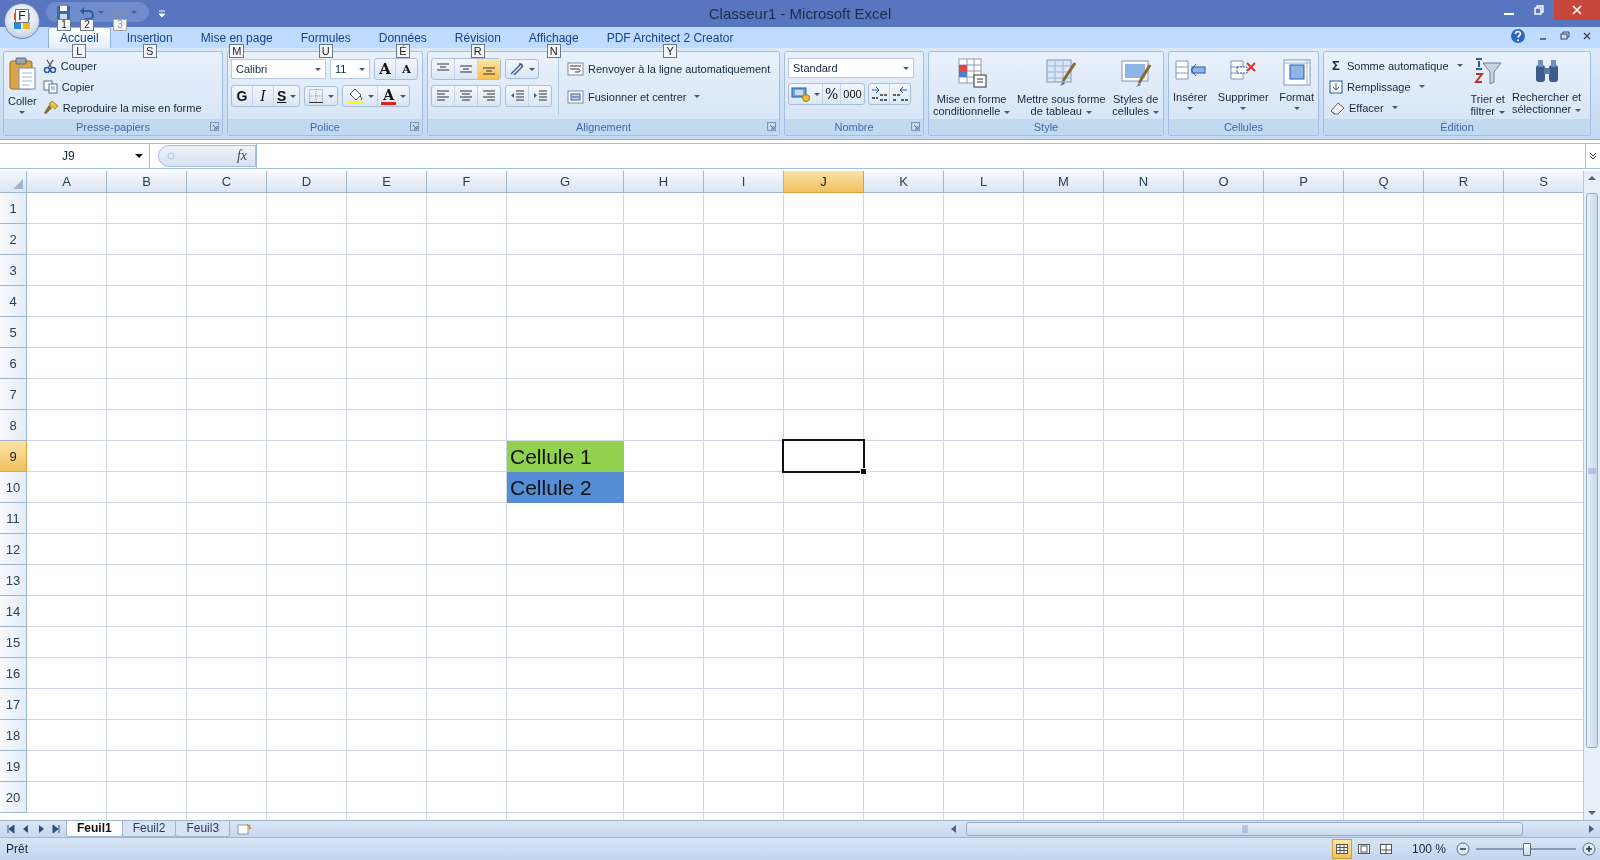 This screenshot has height=860, width=1600. What do you see at coordinates (984, 182) in the screenshot?
I see `column-header: L` at bounding box center [984, 182].